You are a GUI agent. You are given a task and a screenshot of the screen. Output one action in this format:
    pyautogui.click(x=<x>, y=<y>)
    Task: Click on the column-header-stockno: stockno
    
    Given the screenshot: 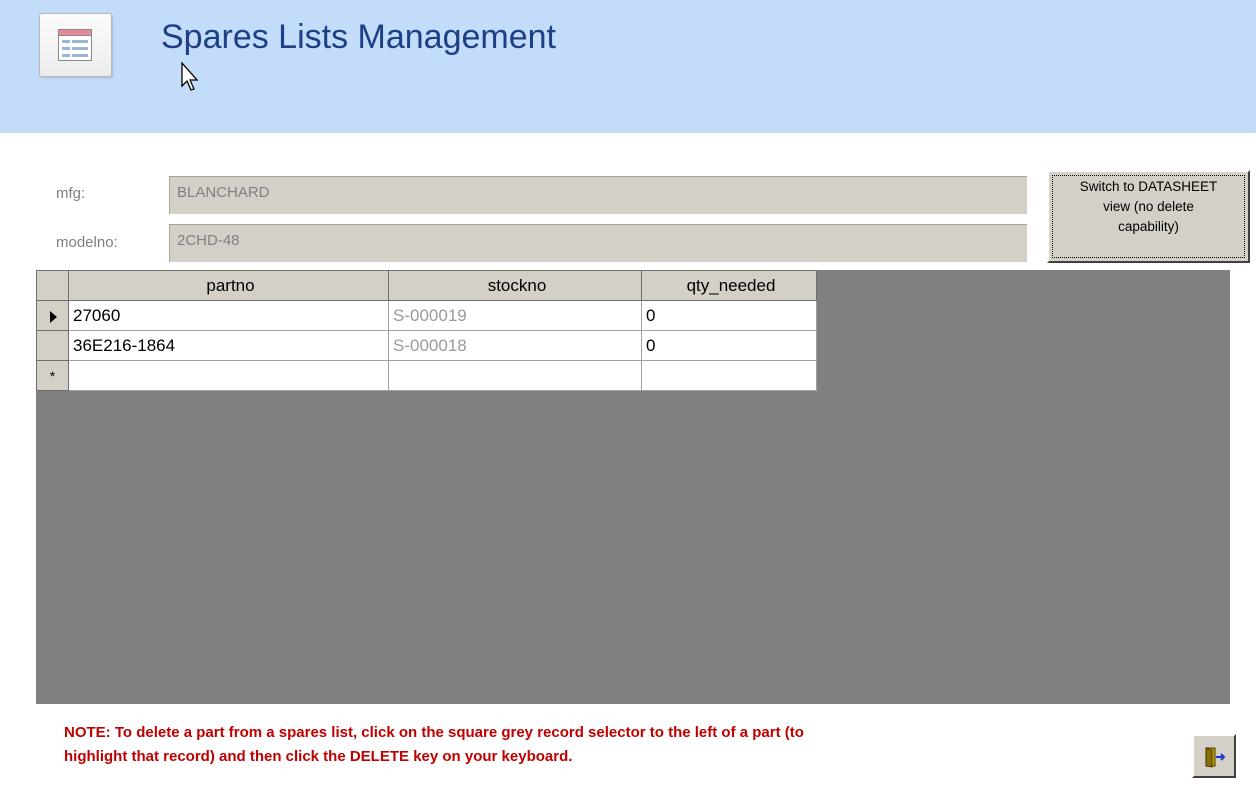 What is the action you would take?
    pyautogui.click(x=515, y=285)
    